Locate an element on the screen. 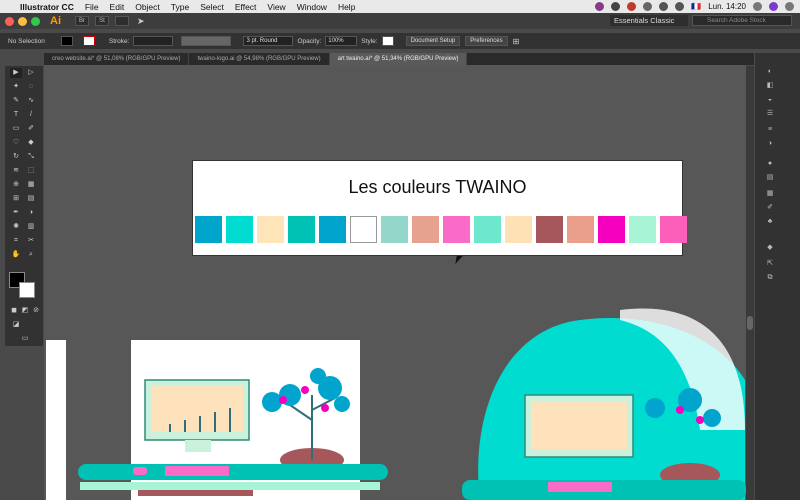 This screenshot has height=500, width=800. palette-title: Les couleurs TWAINO is located at coordinates (437, 187).